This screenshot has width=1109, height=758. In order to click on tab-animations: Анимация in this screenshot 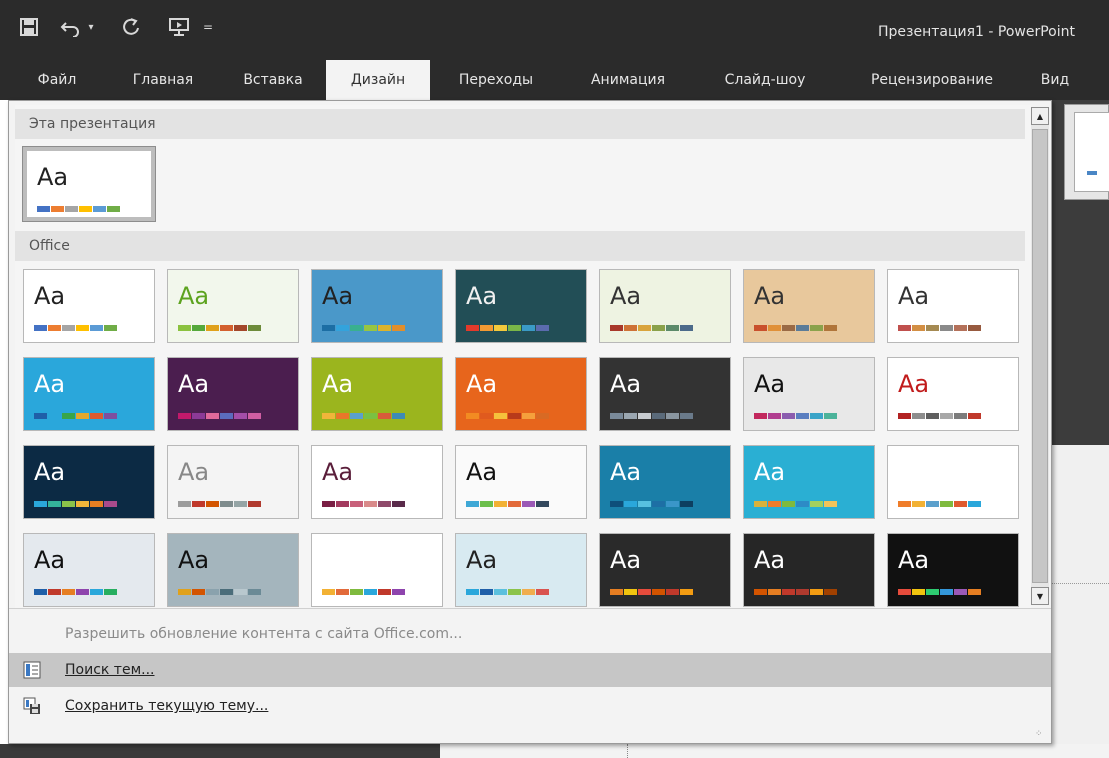, I will do `click(628, 80)`.